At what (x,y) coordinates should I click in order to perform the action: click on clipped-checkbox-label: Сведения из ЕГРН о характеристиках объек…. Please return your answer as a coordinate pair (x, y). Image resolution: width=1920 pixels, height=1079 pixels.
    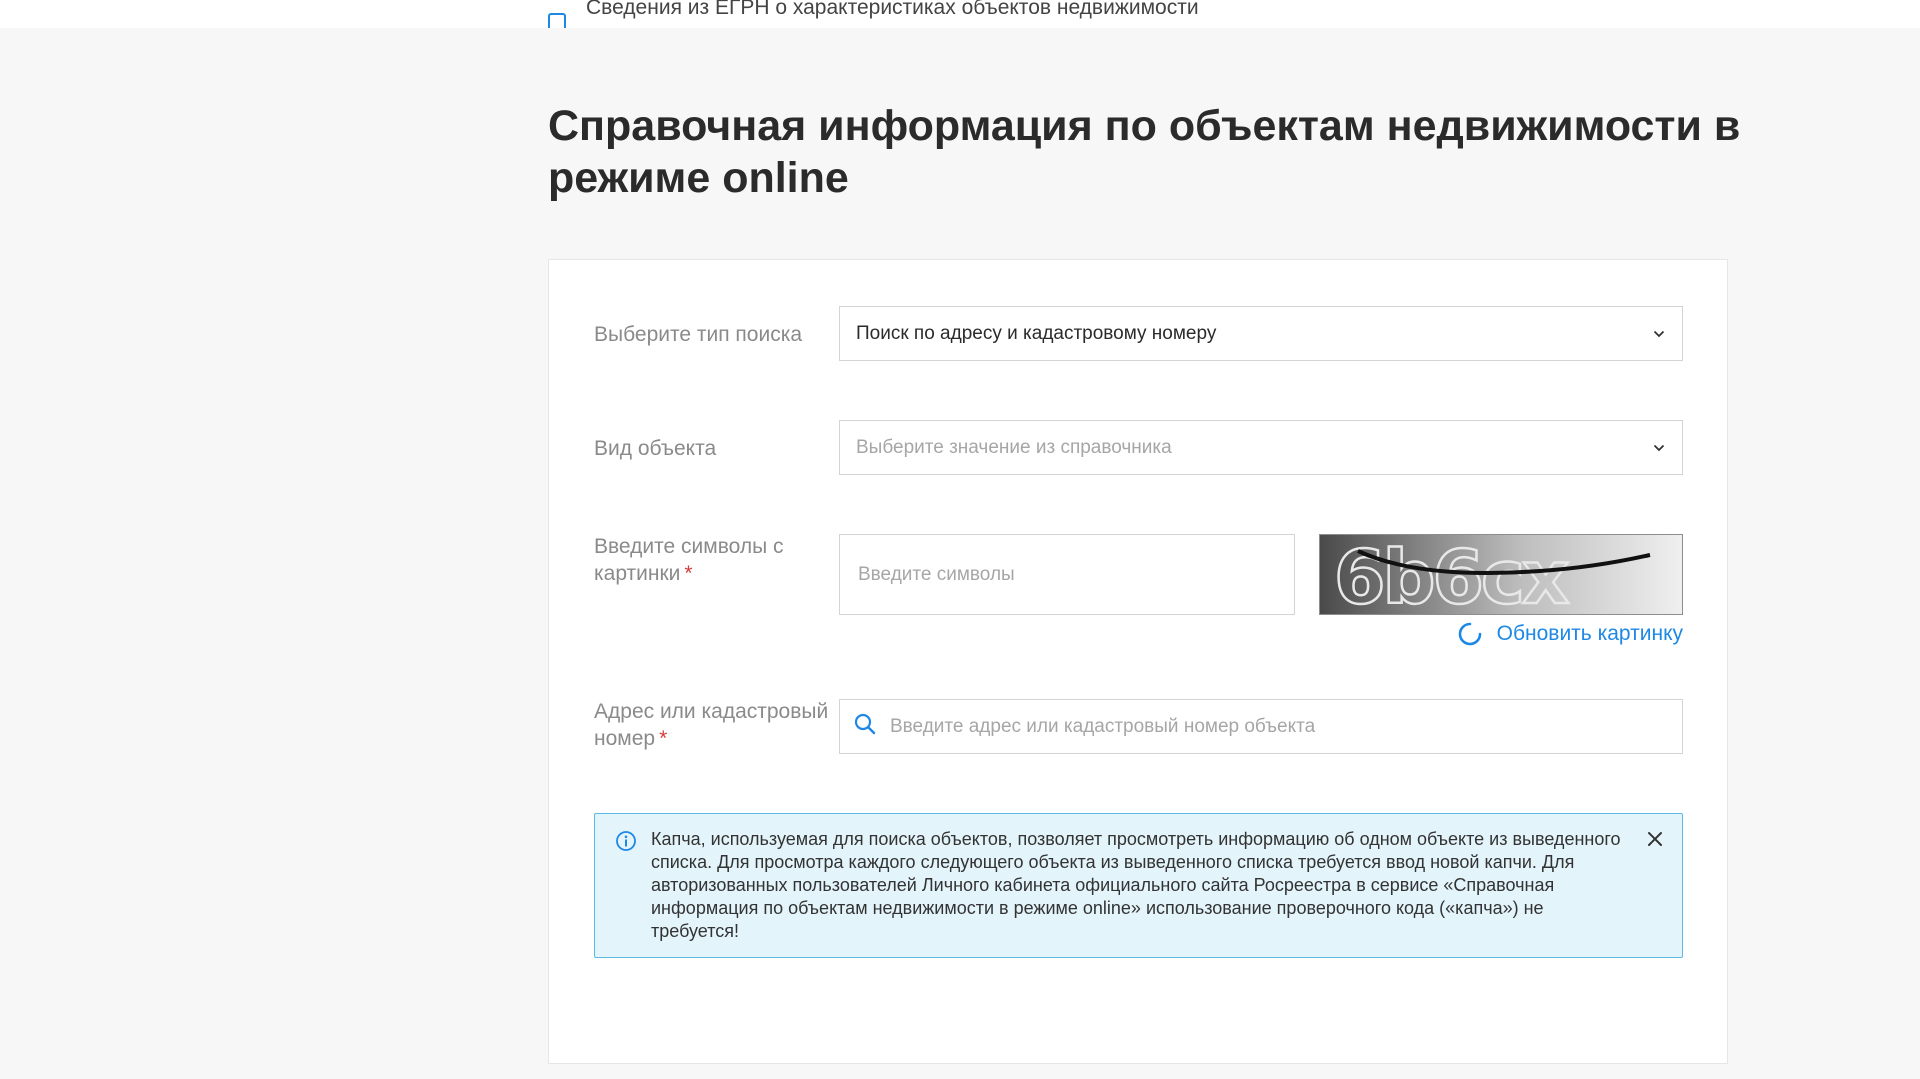
    Looking at the image, I should click on (892, 9).